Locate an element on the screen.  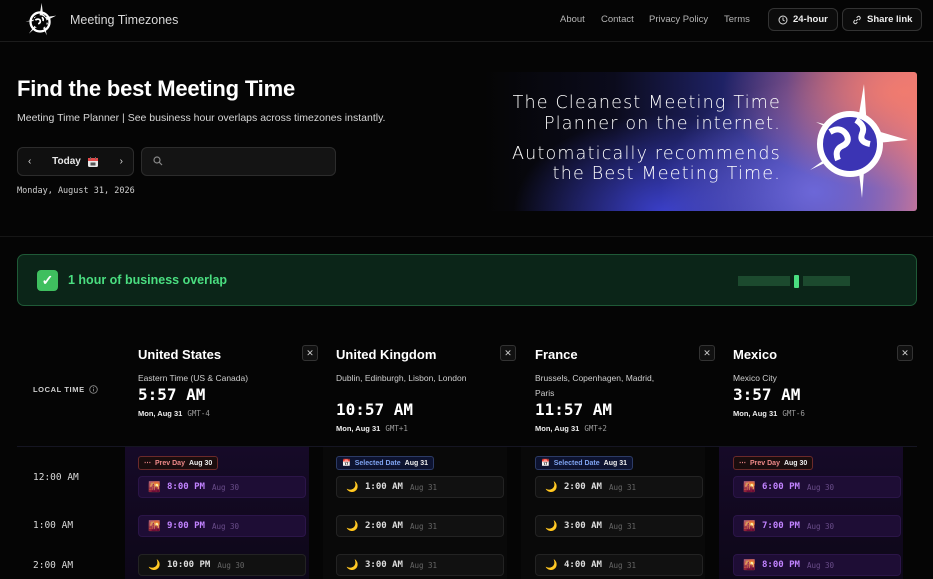
timezone-search is located at coordinates (238, 161).